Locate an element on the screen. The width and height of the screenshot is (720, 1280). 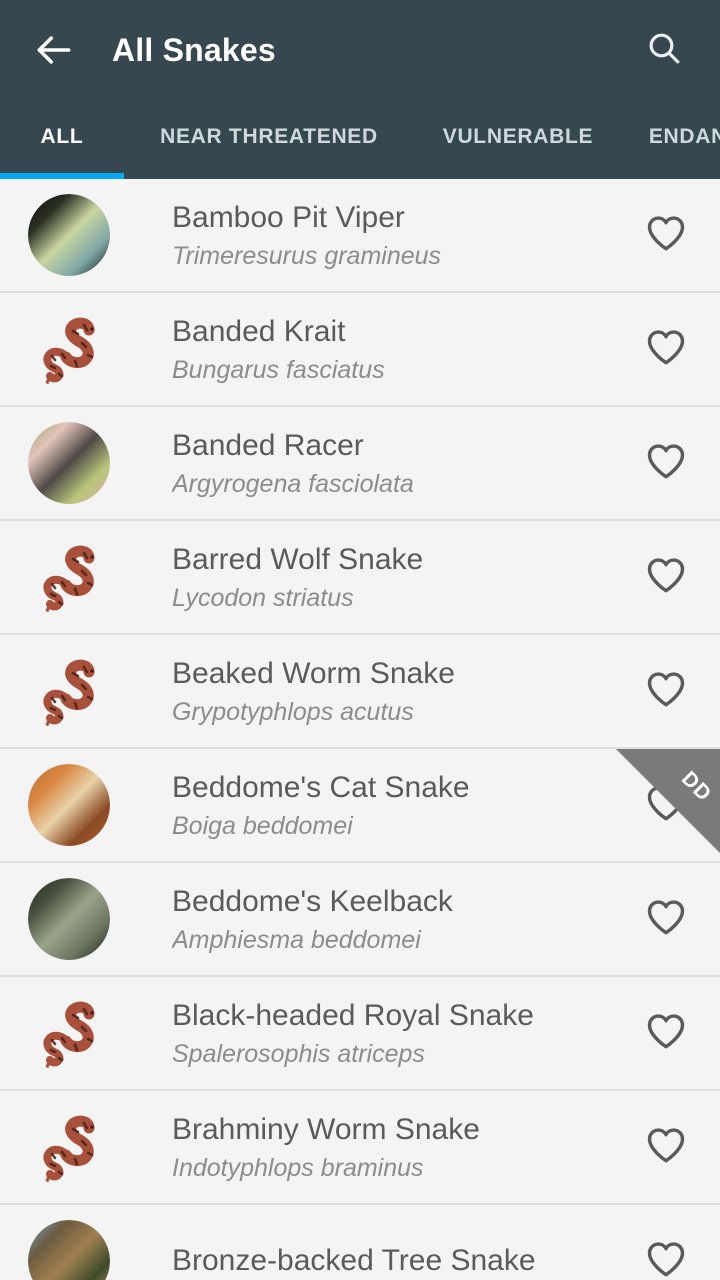
back-button is located at coordinates (54, 50).